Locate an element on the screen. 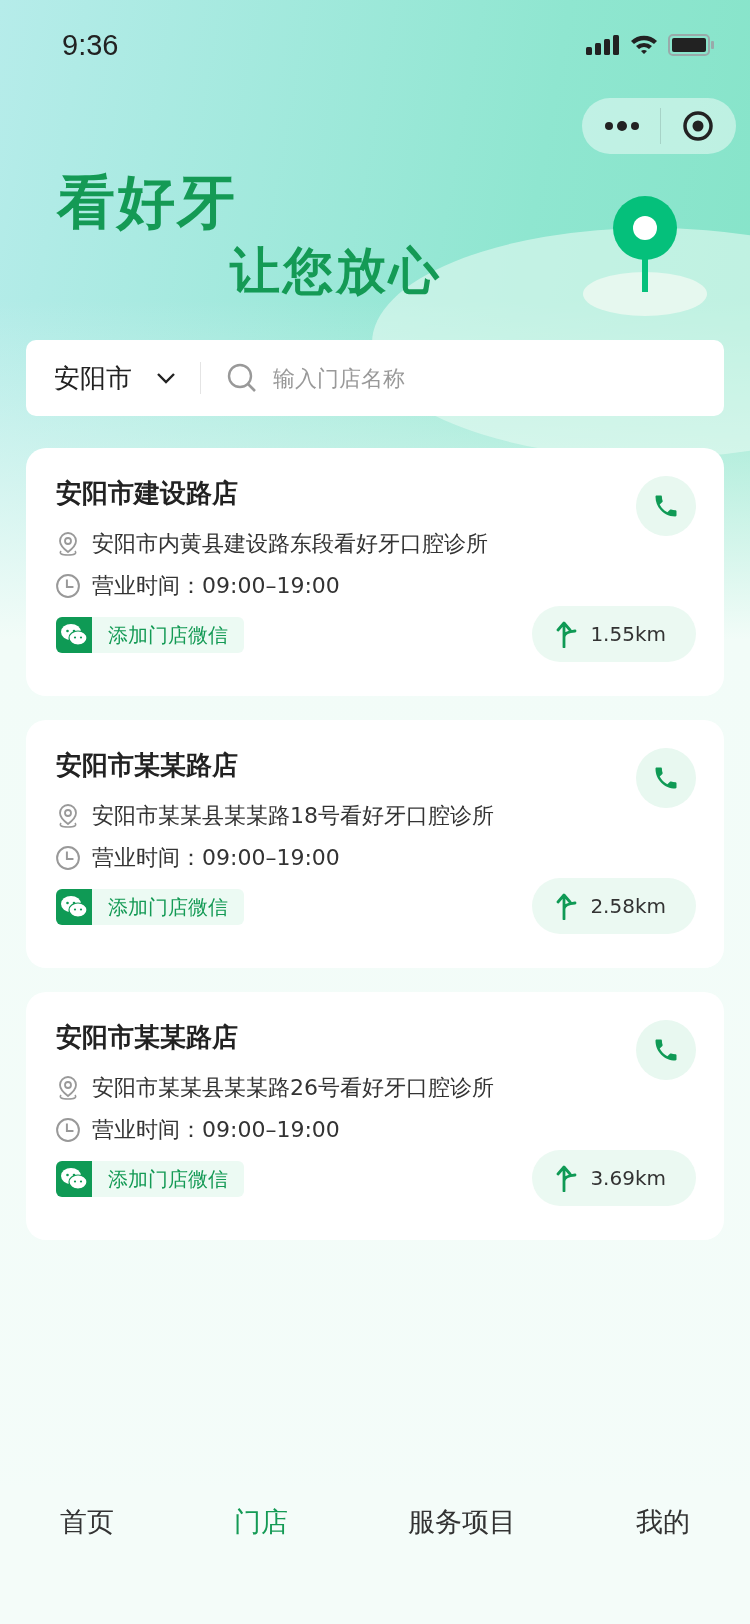  navigate-button: 1.55km is located at coordinates (614, 634).